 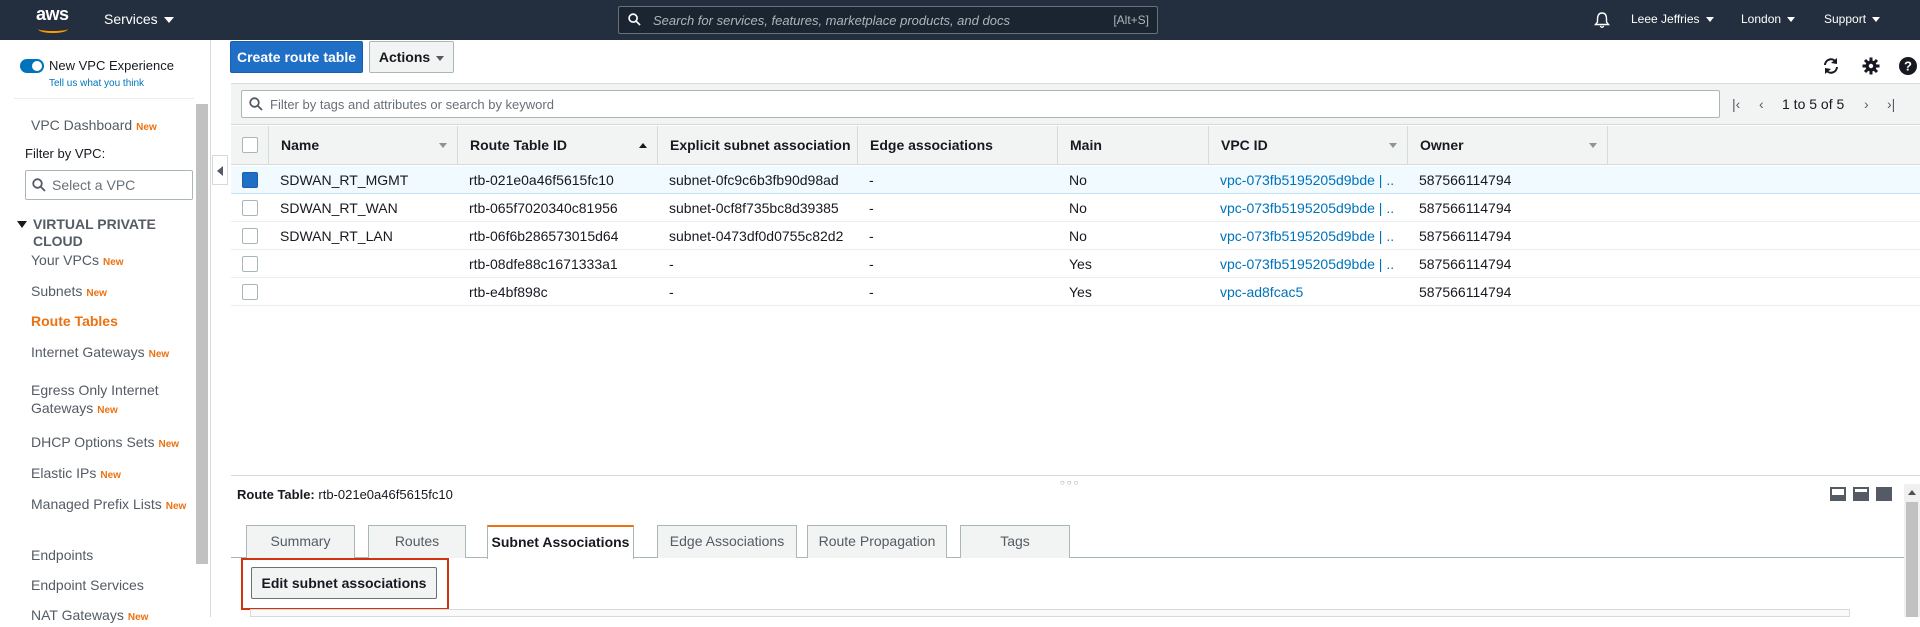 I want to click on tab-edge-associations: Edge Associations, so click(x=727, y=541).